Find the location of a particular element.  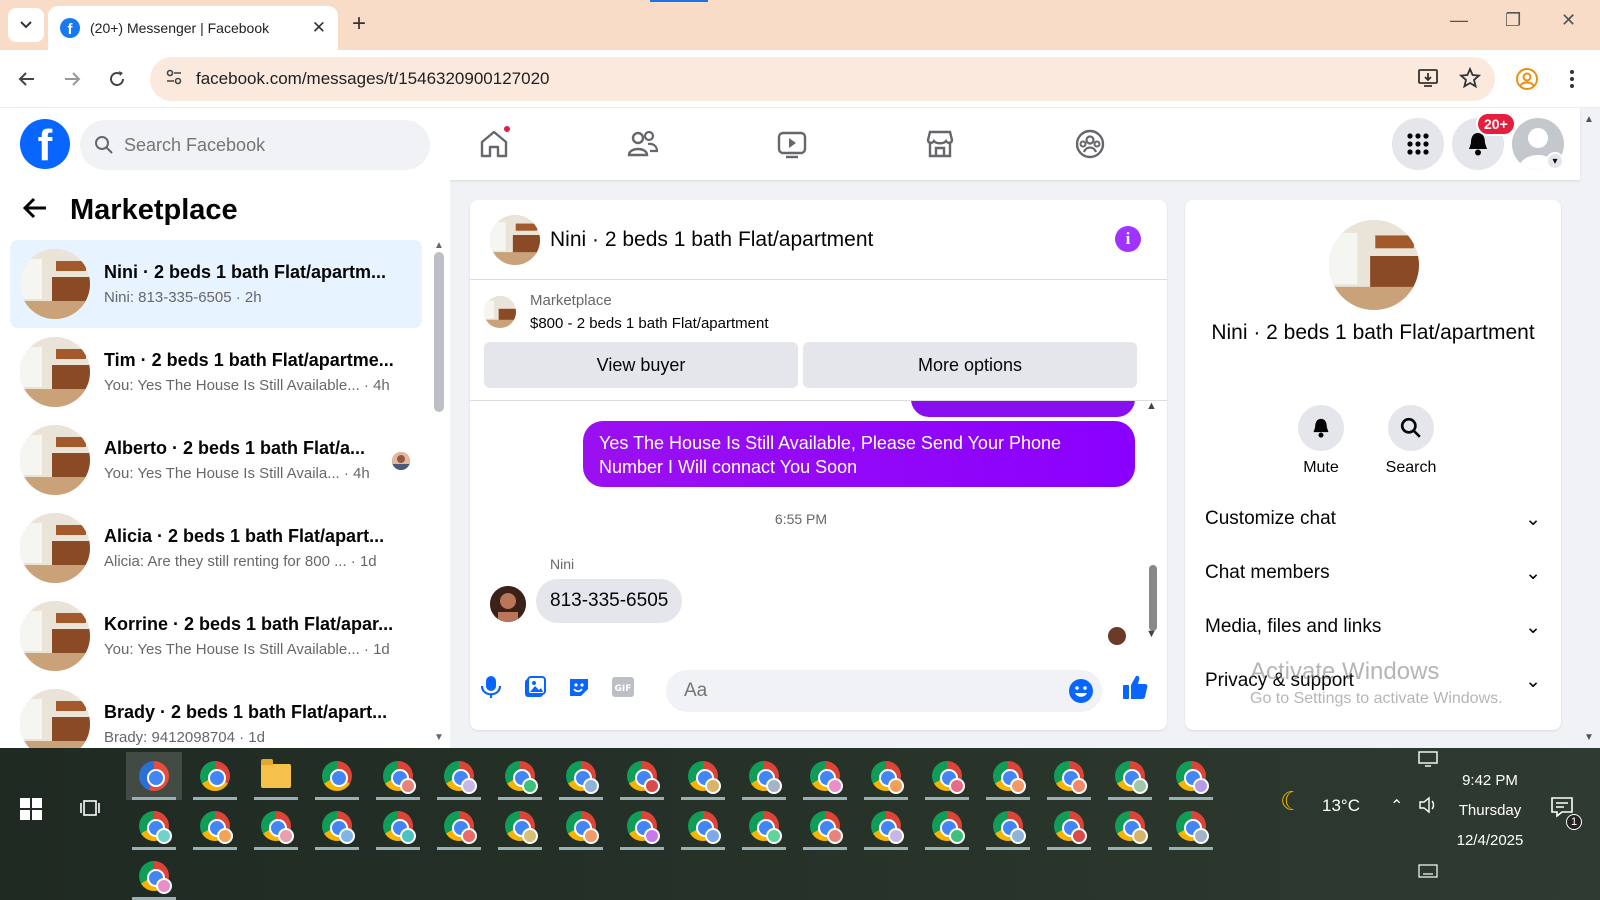

menu-button is located at coordinates (1418, 144).